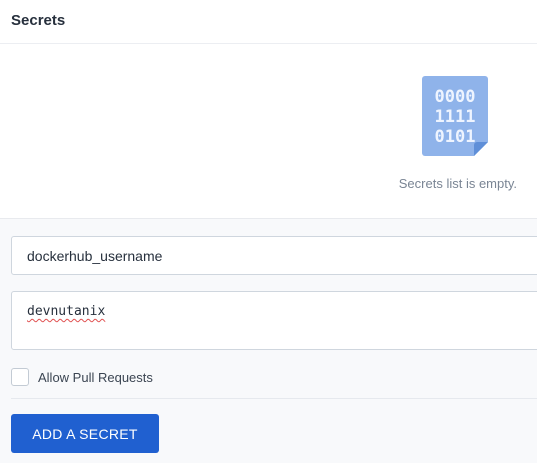  What do you see at coordinates (66, 311) in the screenshot?
I see `secret-value-text: devnutanix` at bounding box center [66, 311].